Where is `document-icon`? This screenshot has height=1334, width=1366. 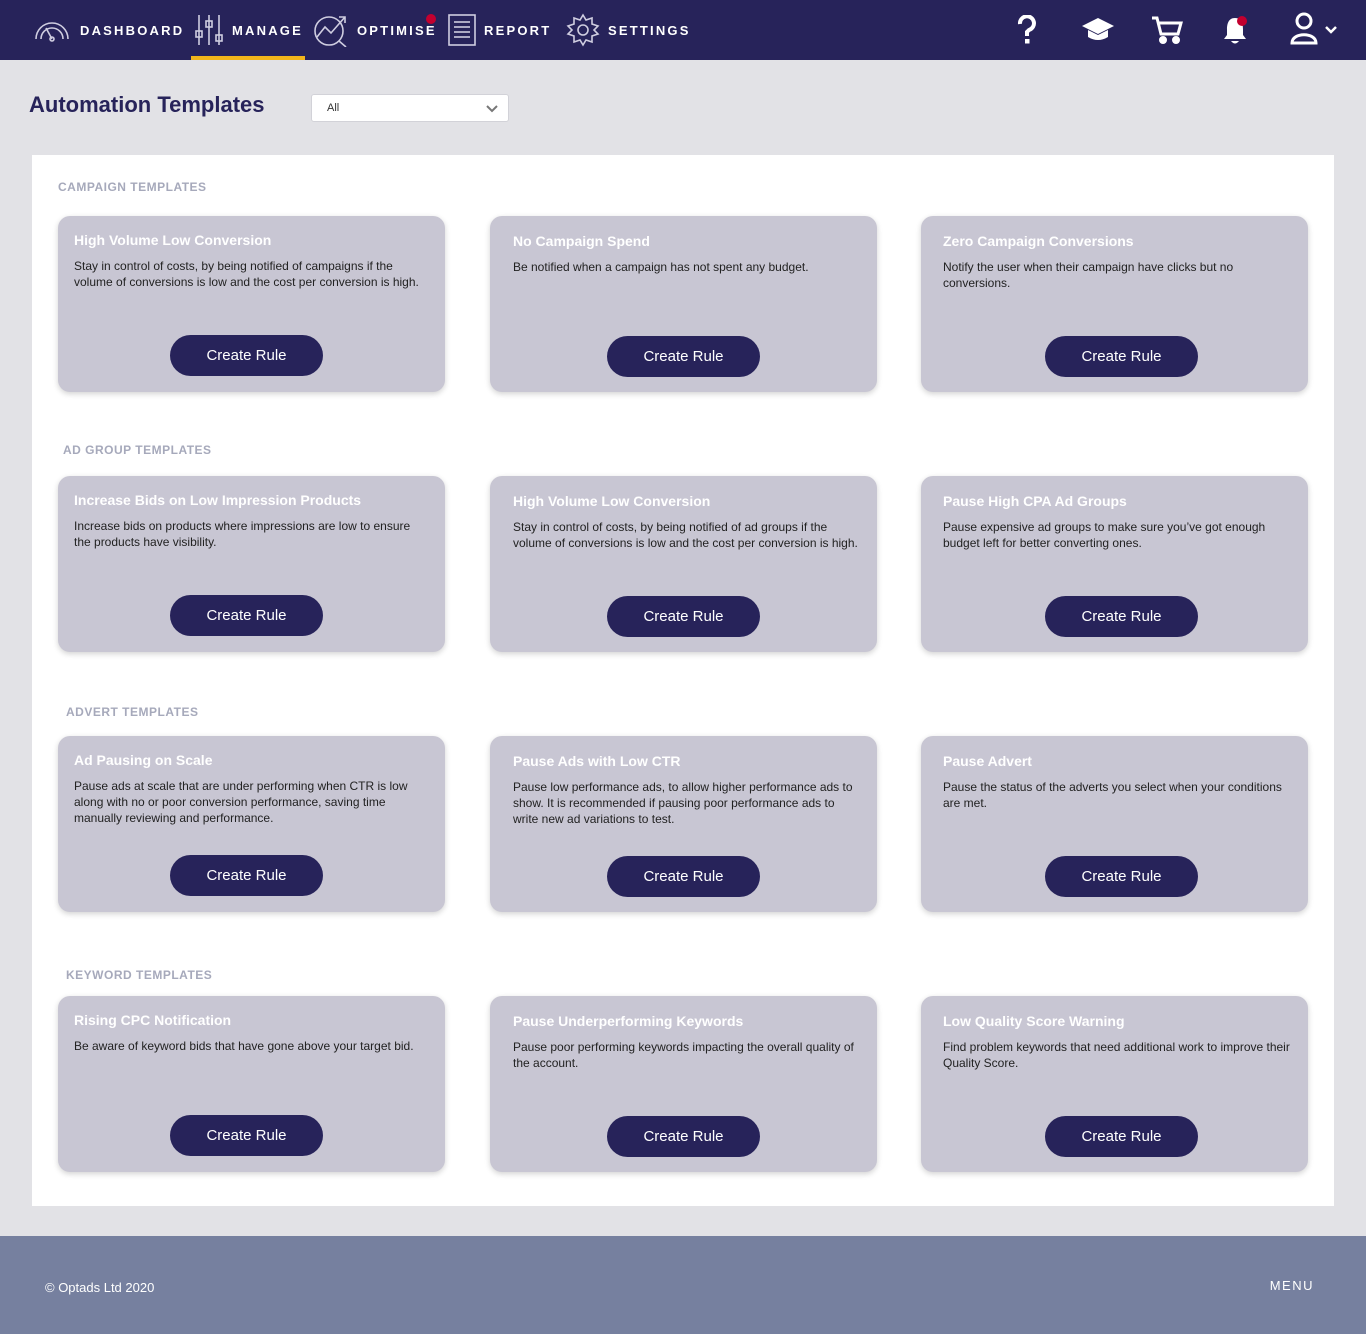 document-icon is located at coordinates (462, 30).